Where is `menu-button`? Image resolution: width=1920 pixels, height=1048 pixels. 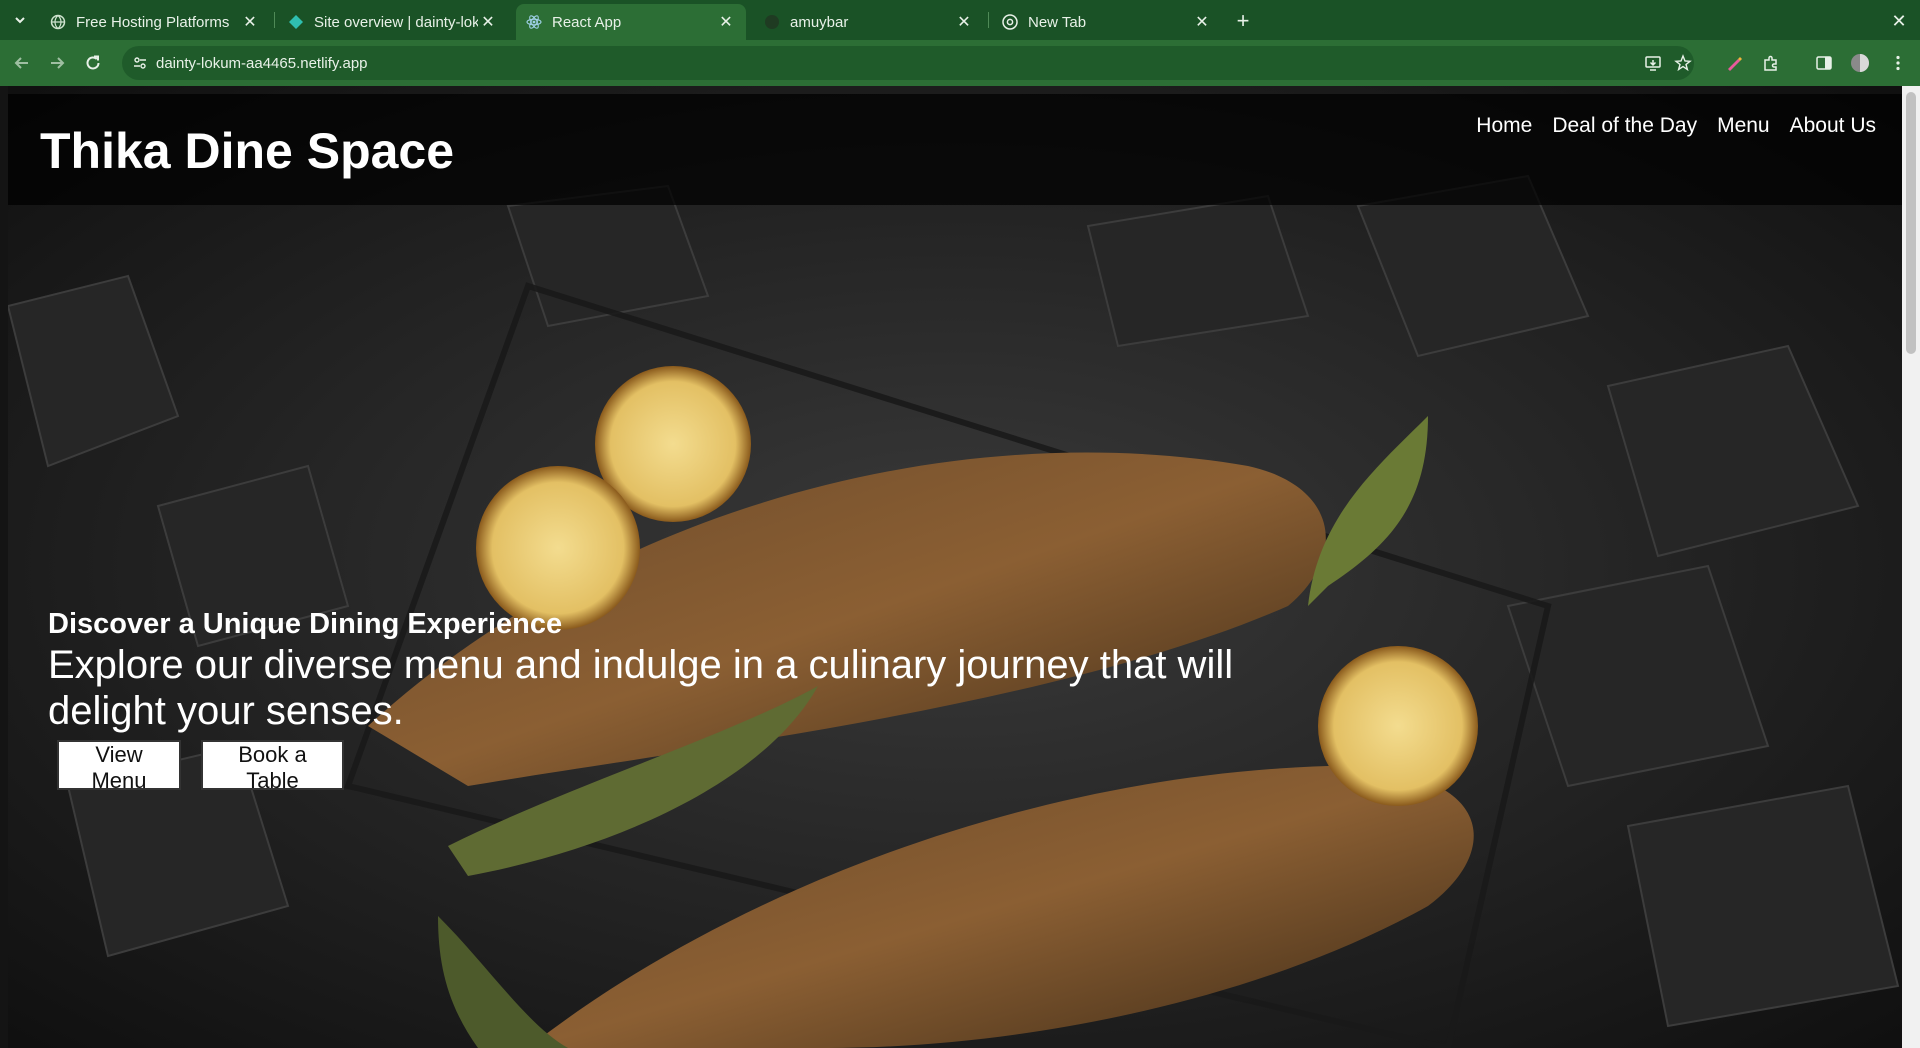 menu-button is located at coordinates (1898, 63).